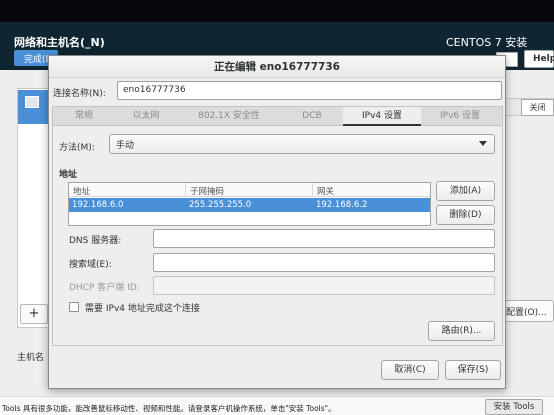 This screenshot has width=554, height=415. I want to click on tab-ethernet: 以太网, so click(146, 116).